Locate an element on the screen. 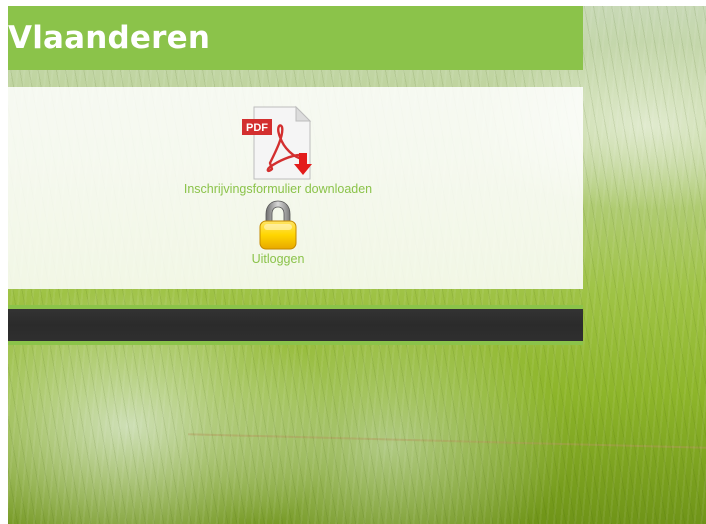 The height and width of the screenshot is (524, 706). dark-footer-bar is located at coordinates (295, 325).